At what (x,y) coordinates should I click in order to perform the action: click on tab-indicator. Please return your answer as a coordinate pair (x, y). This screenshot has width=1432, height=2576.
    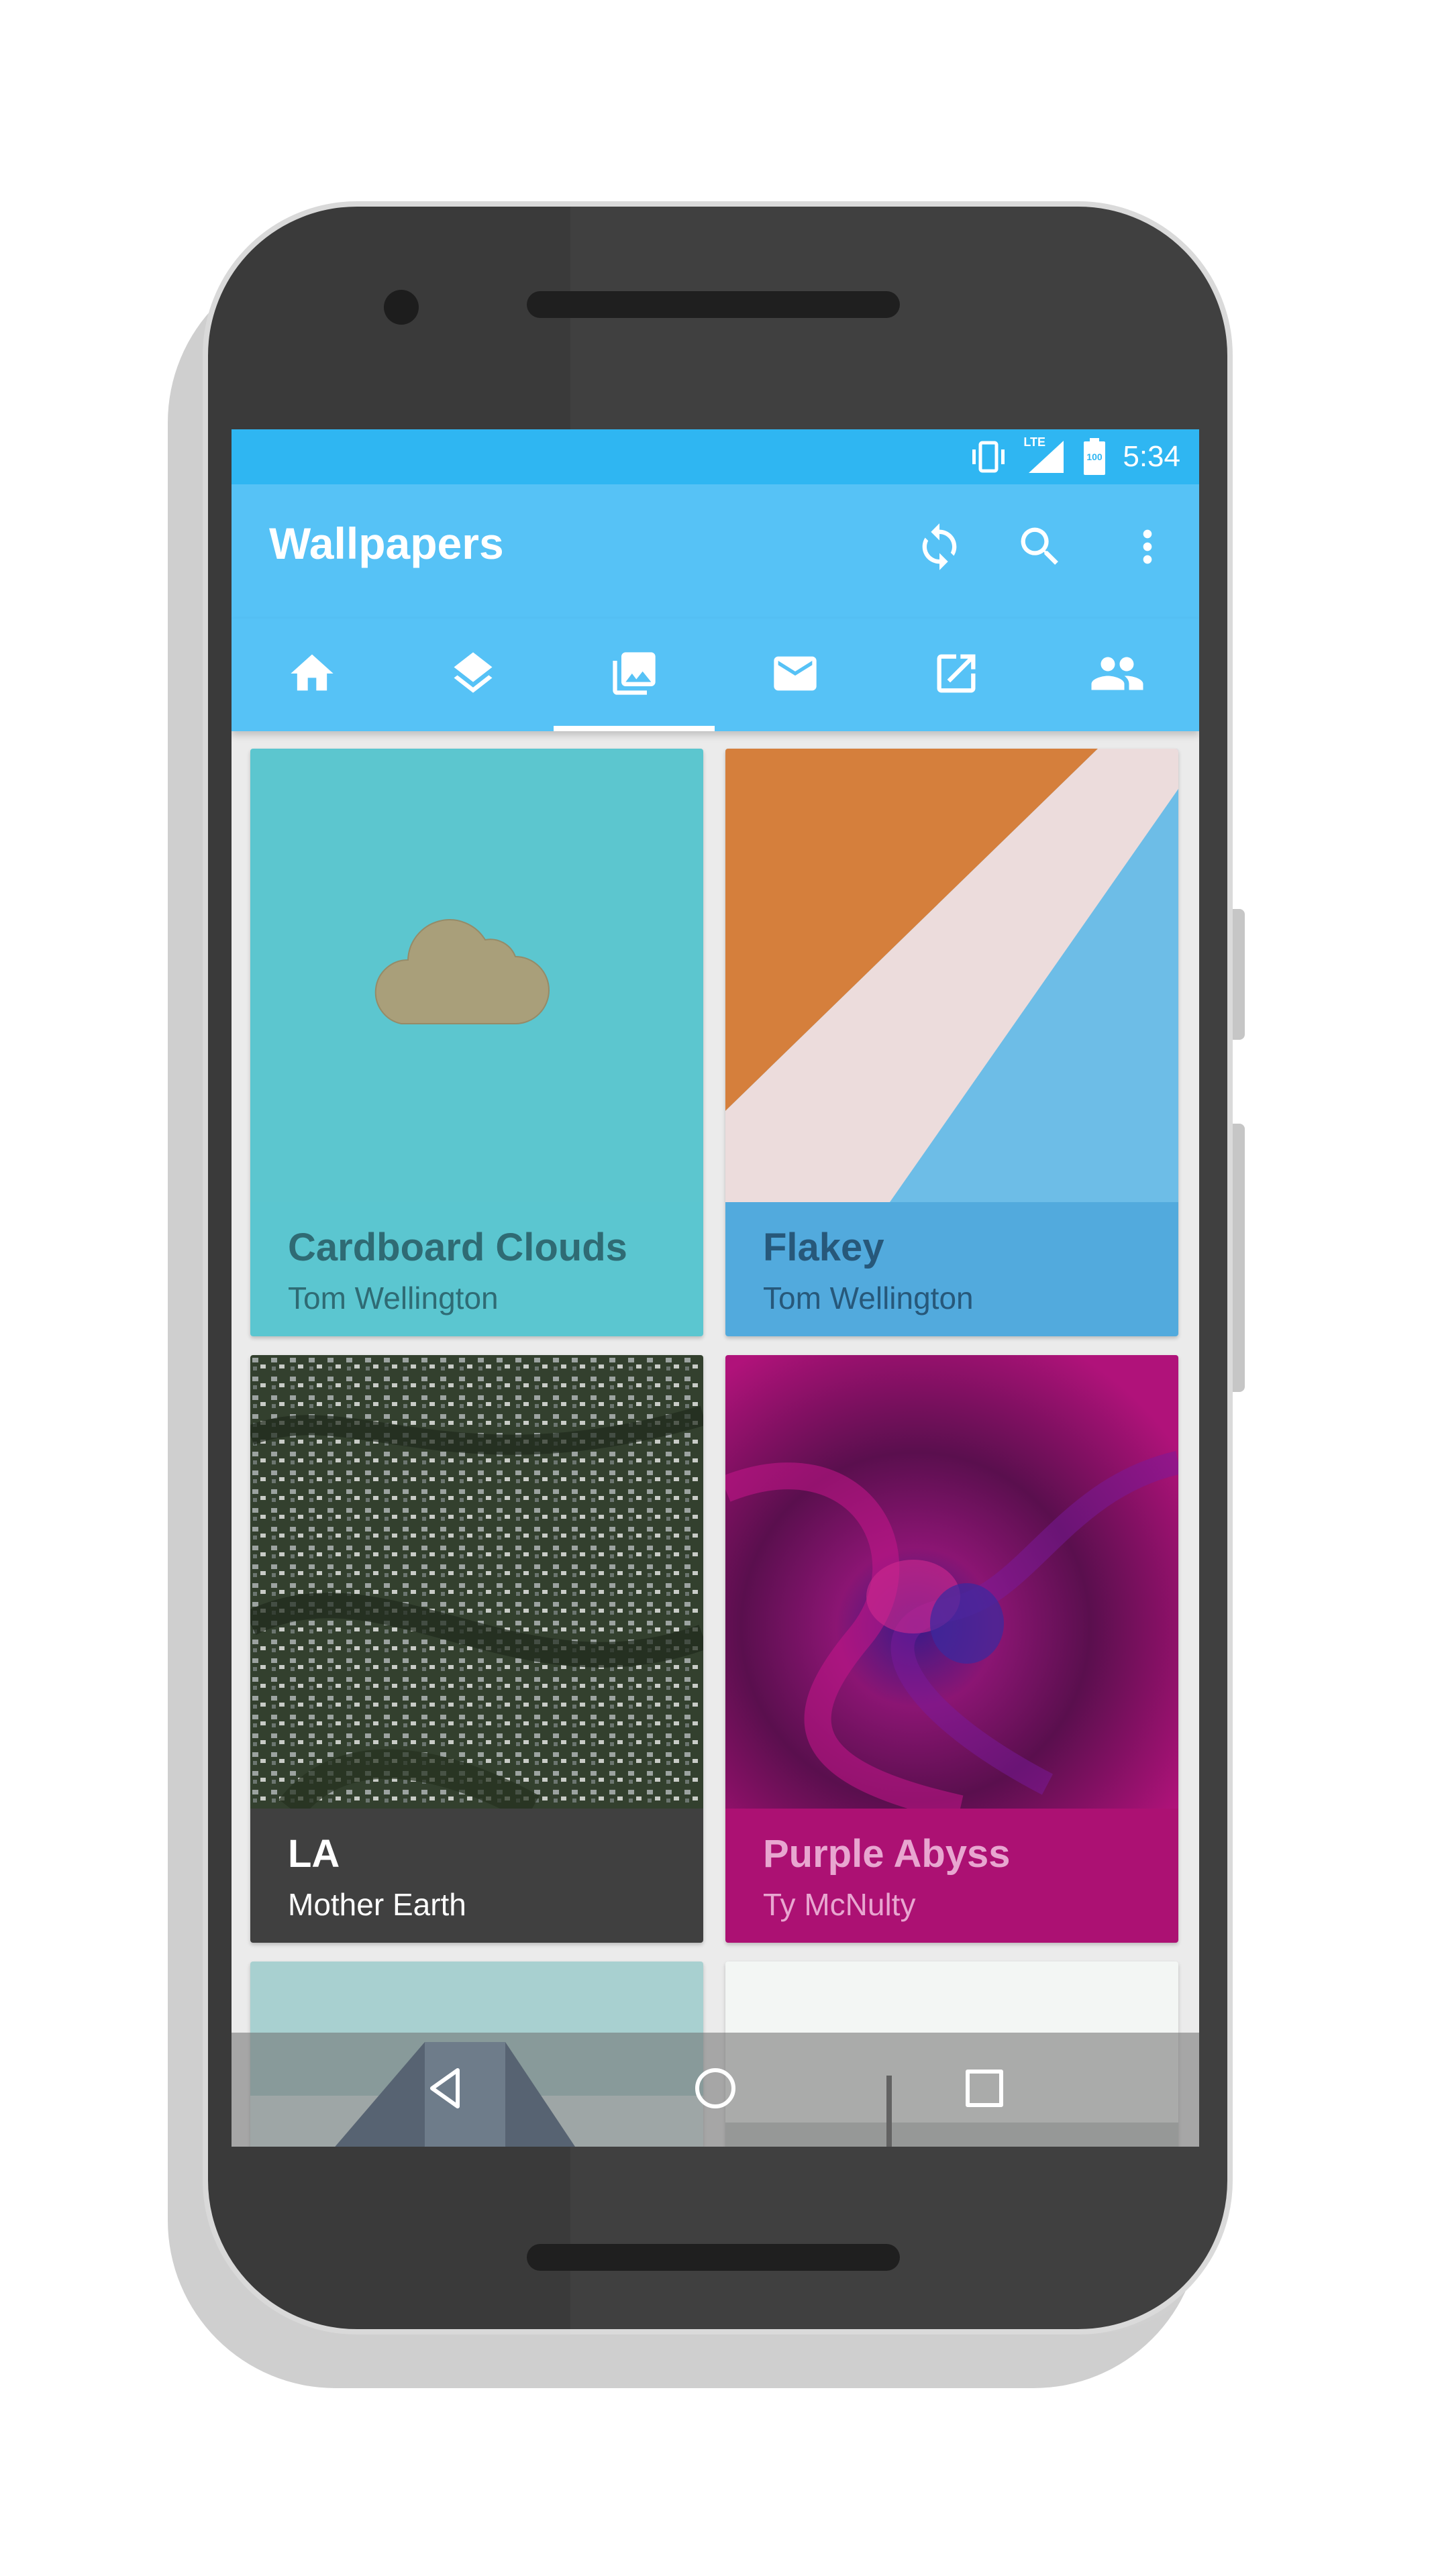
    Looking at the image, I should click on (634, 728).